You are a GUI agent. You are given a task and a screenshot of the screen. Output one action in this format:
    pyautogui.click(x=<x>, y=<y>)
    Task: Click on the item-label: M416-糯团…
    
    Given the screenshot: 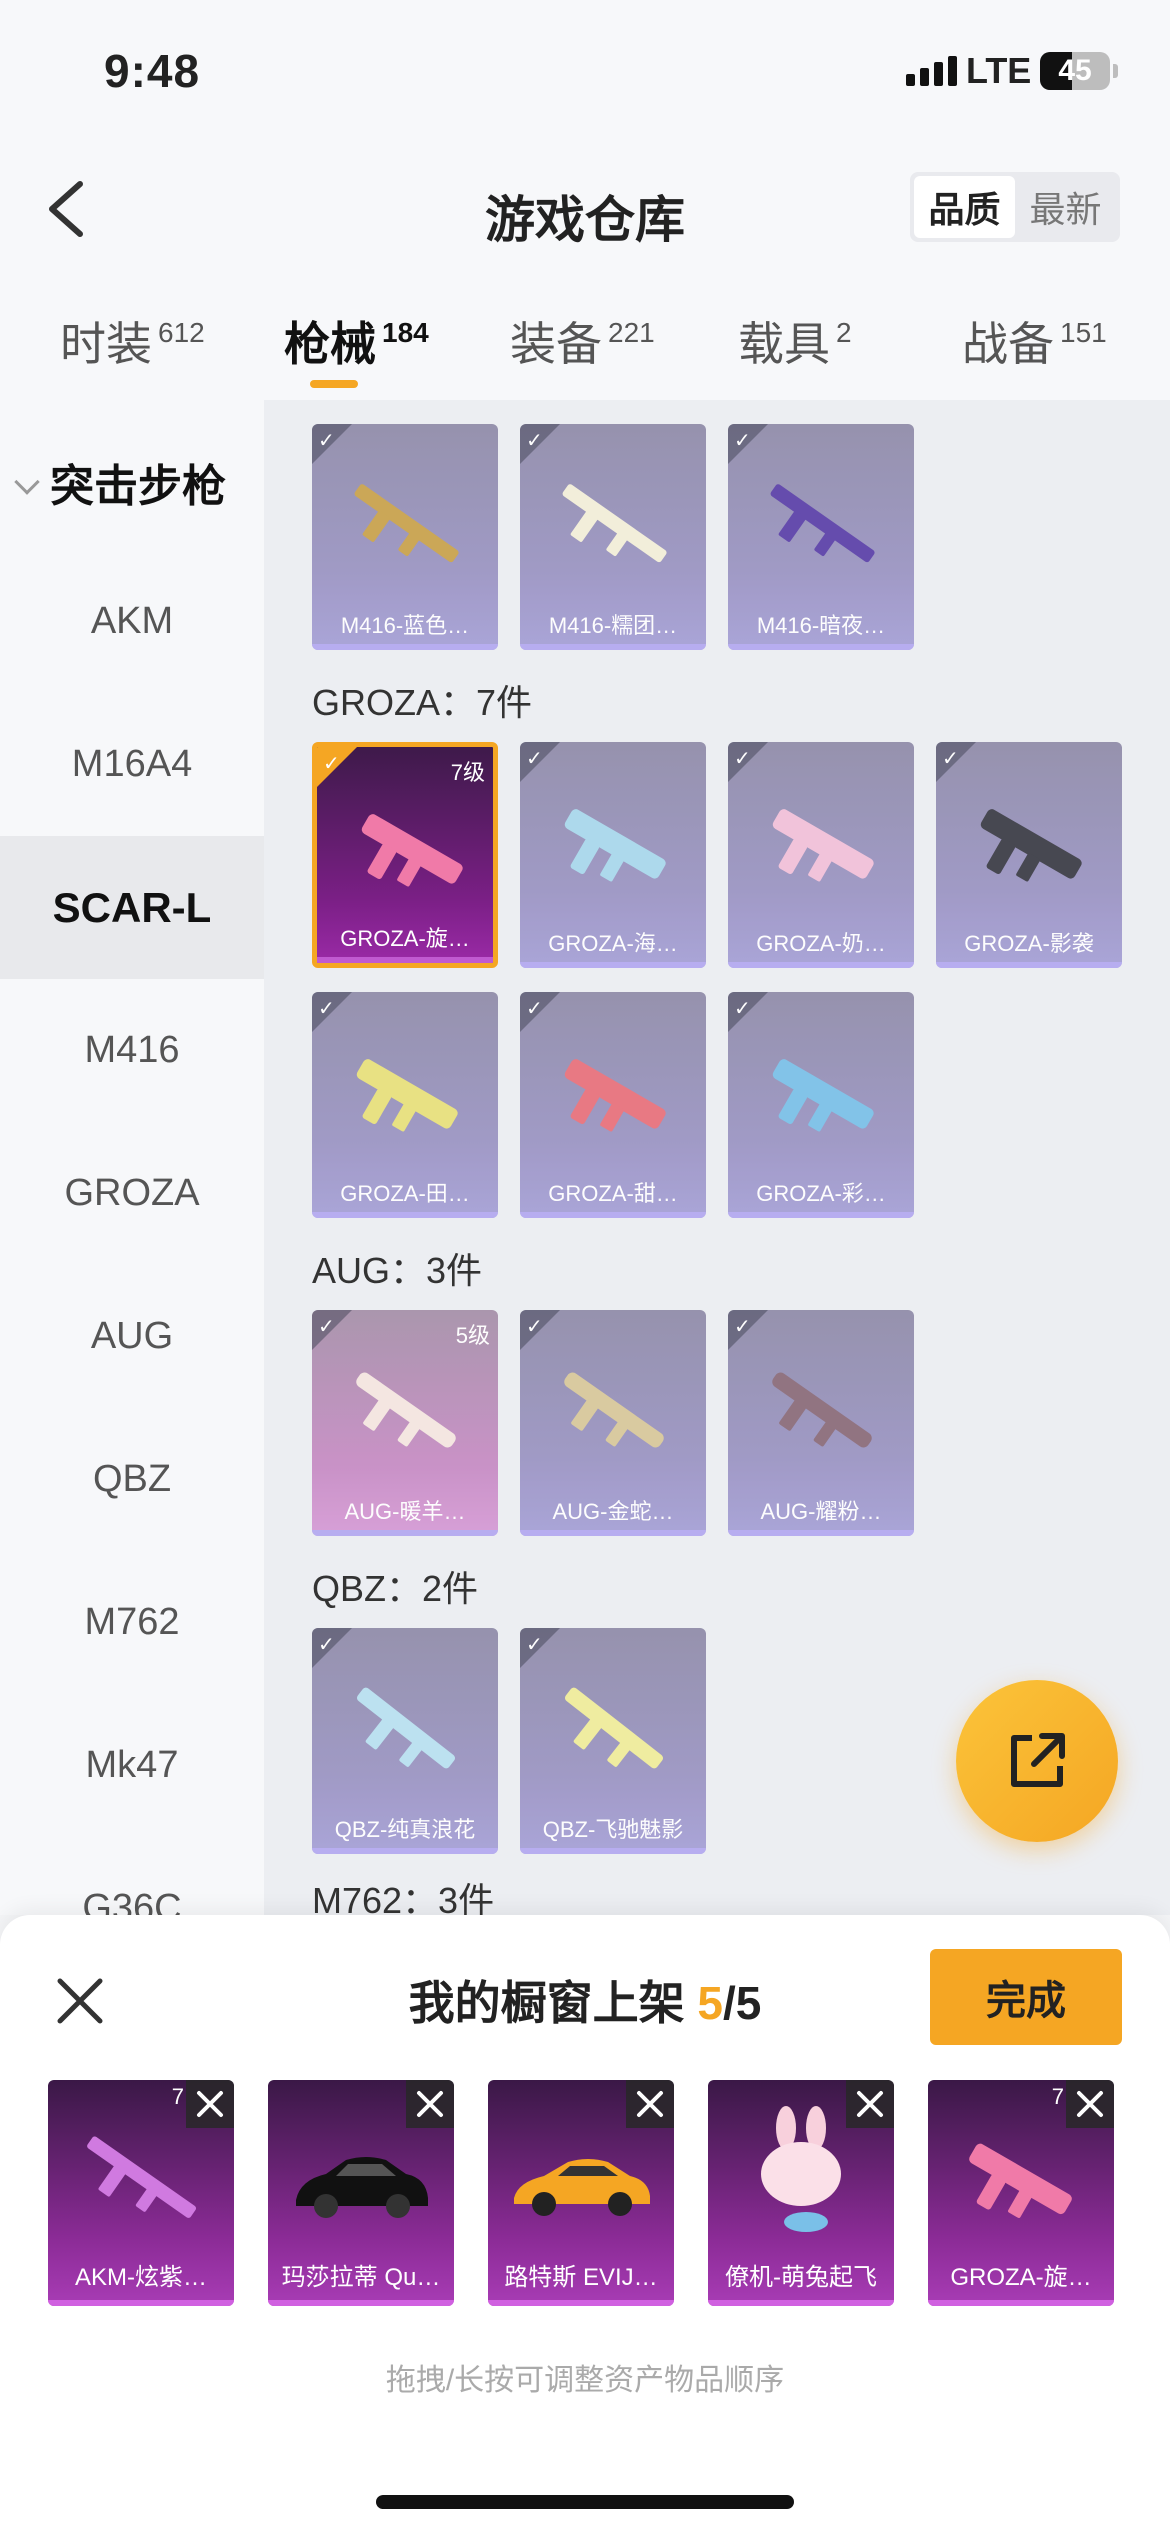 What is the action you would take?
    pyautogui.click(x=613, y=625)
    